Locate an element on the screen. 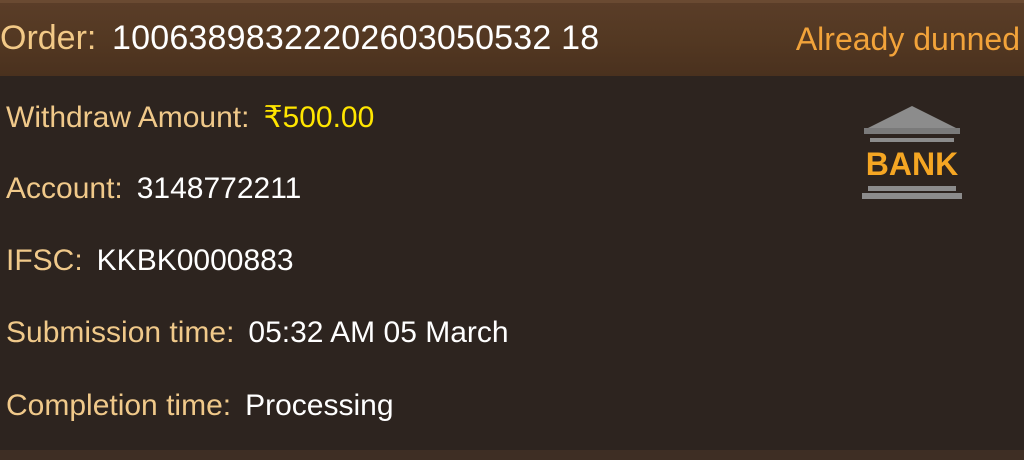 The height and width of the screenshot is (460, 1024). submission-time-row: Submission time: 05:32 AM 05 March is located at coordinates (257, 333).